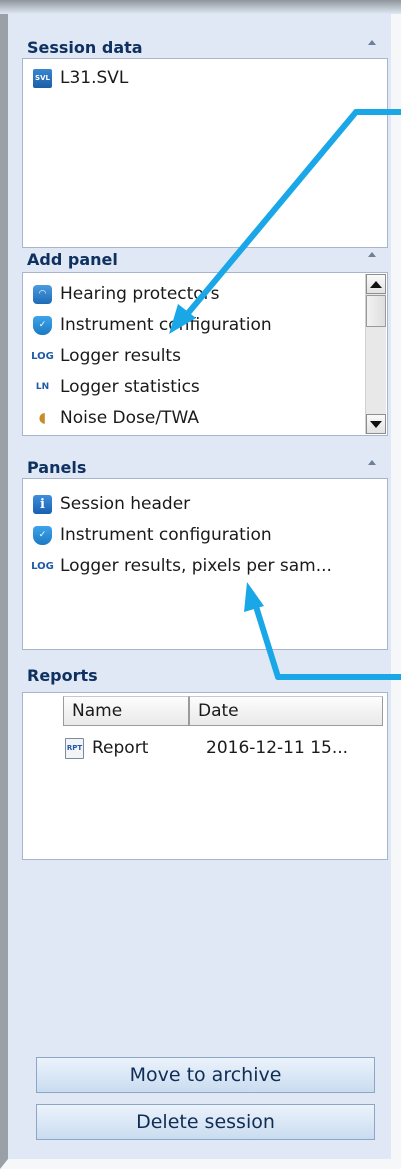 The width and height of the screenshot is (401, 1169). What do you see at coordinates (254, 597) in the screenshot?
I see `annotation-arrowhead` at bounding box center [254, 597].